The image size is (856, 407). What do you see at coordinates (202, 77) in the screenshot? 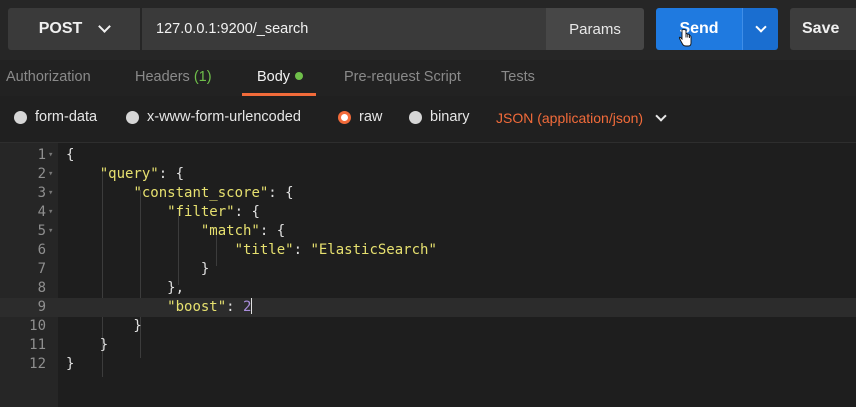
I see `headers-count-badge: (1)` at bounding box center [202, 77].